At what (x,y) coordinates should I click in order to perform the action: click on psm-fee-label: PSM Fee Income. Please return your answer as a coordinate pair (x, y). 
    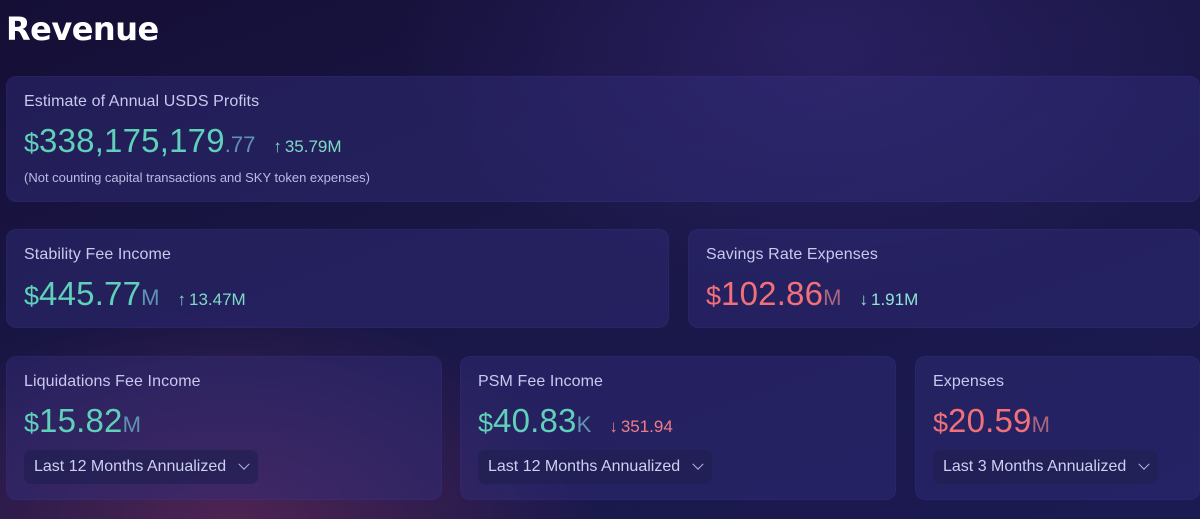
    Looking at the image, I should click on (541, 381).